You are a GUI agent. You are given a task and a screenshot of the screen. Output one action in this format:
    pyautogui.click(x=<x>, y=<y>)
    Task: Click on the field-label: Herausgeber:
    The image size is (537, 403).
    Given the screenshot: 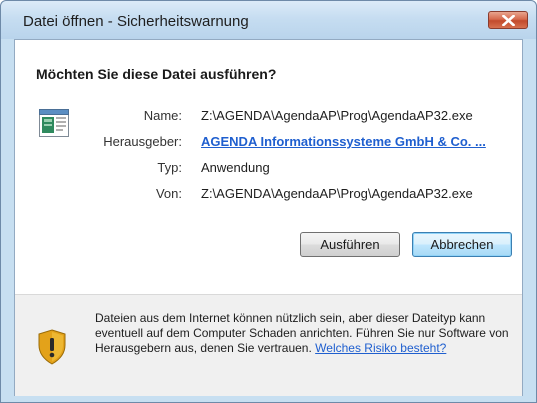 What is the action you would take?
    pyautogui.click(x=142, y=141)
    